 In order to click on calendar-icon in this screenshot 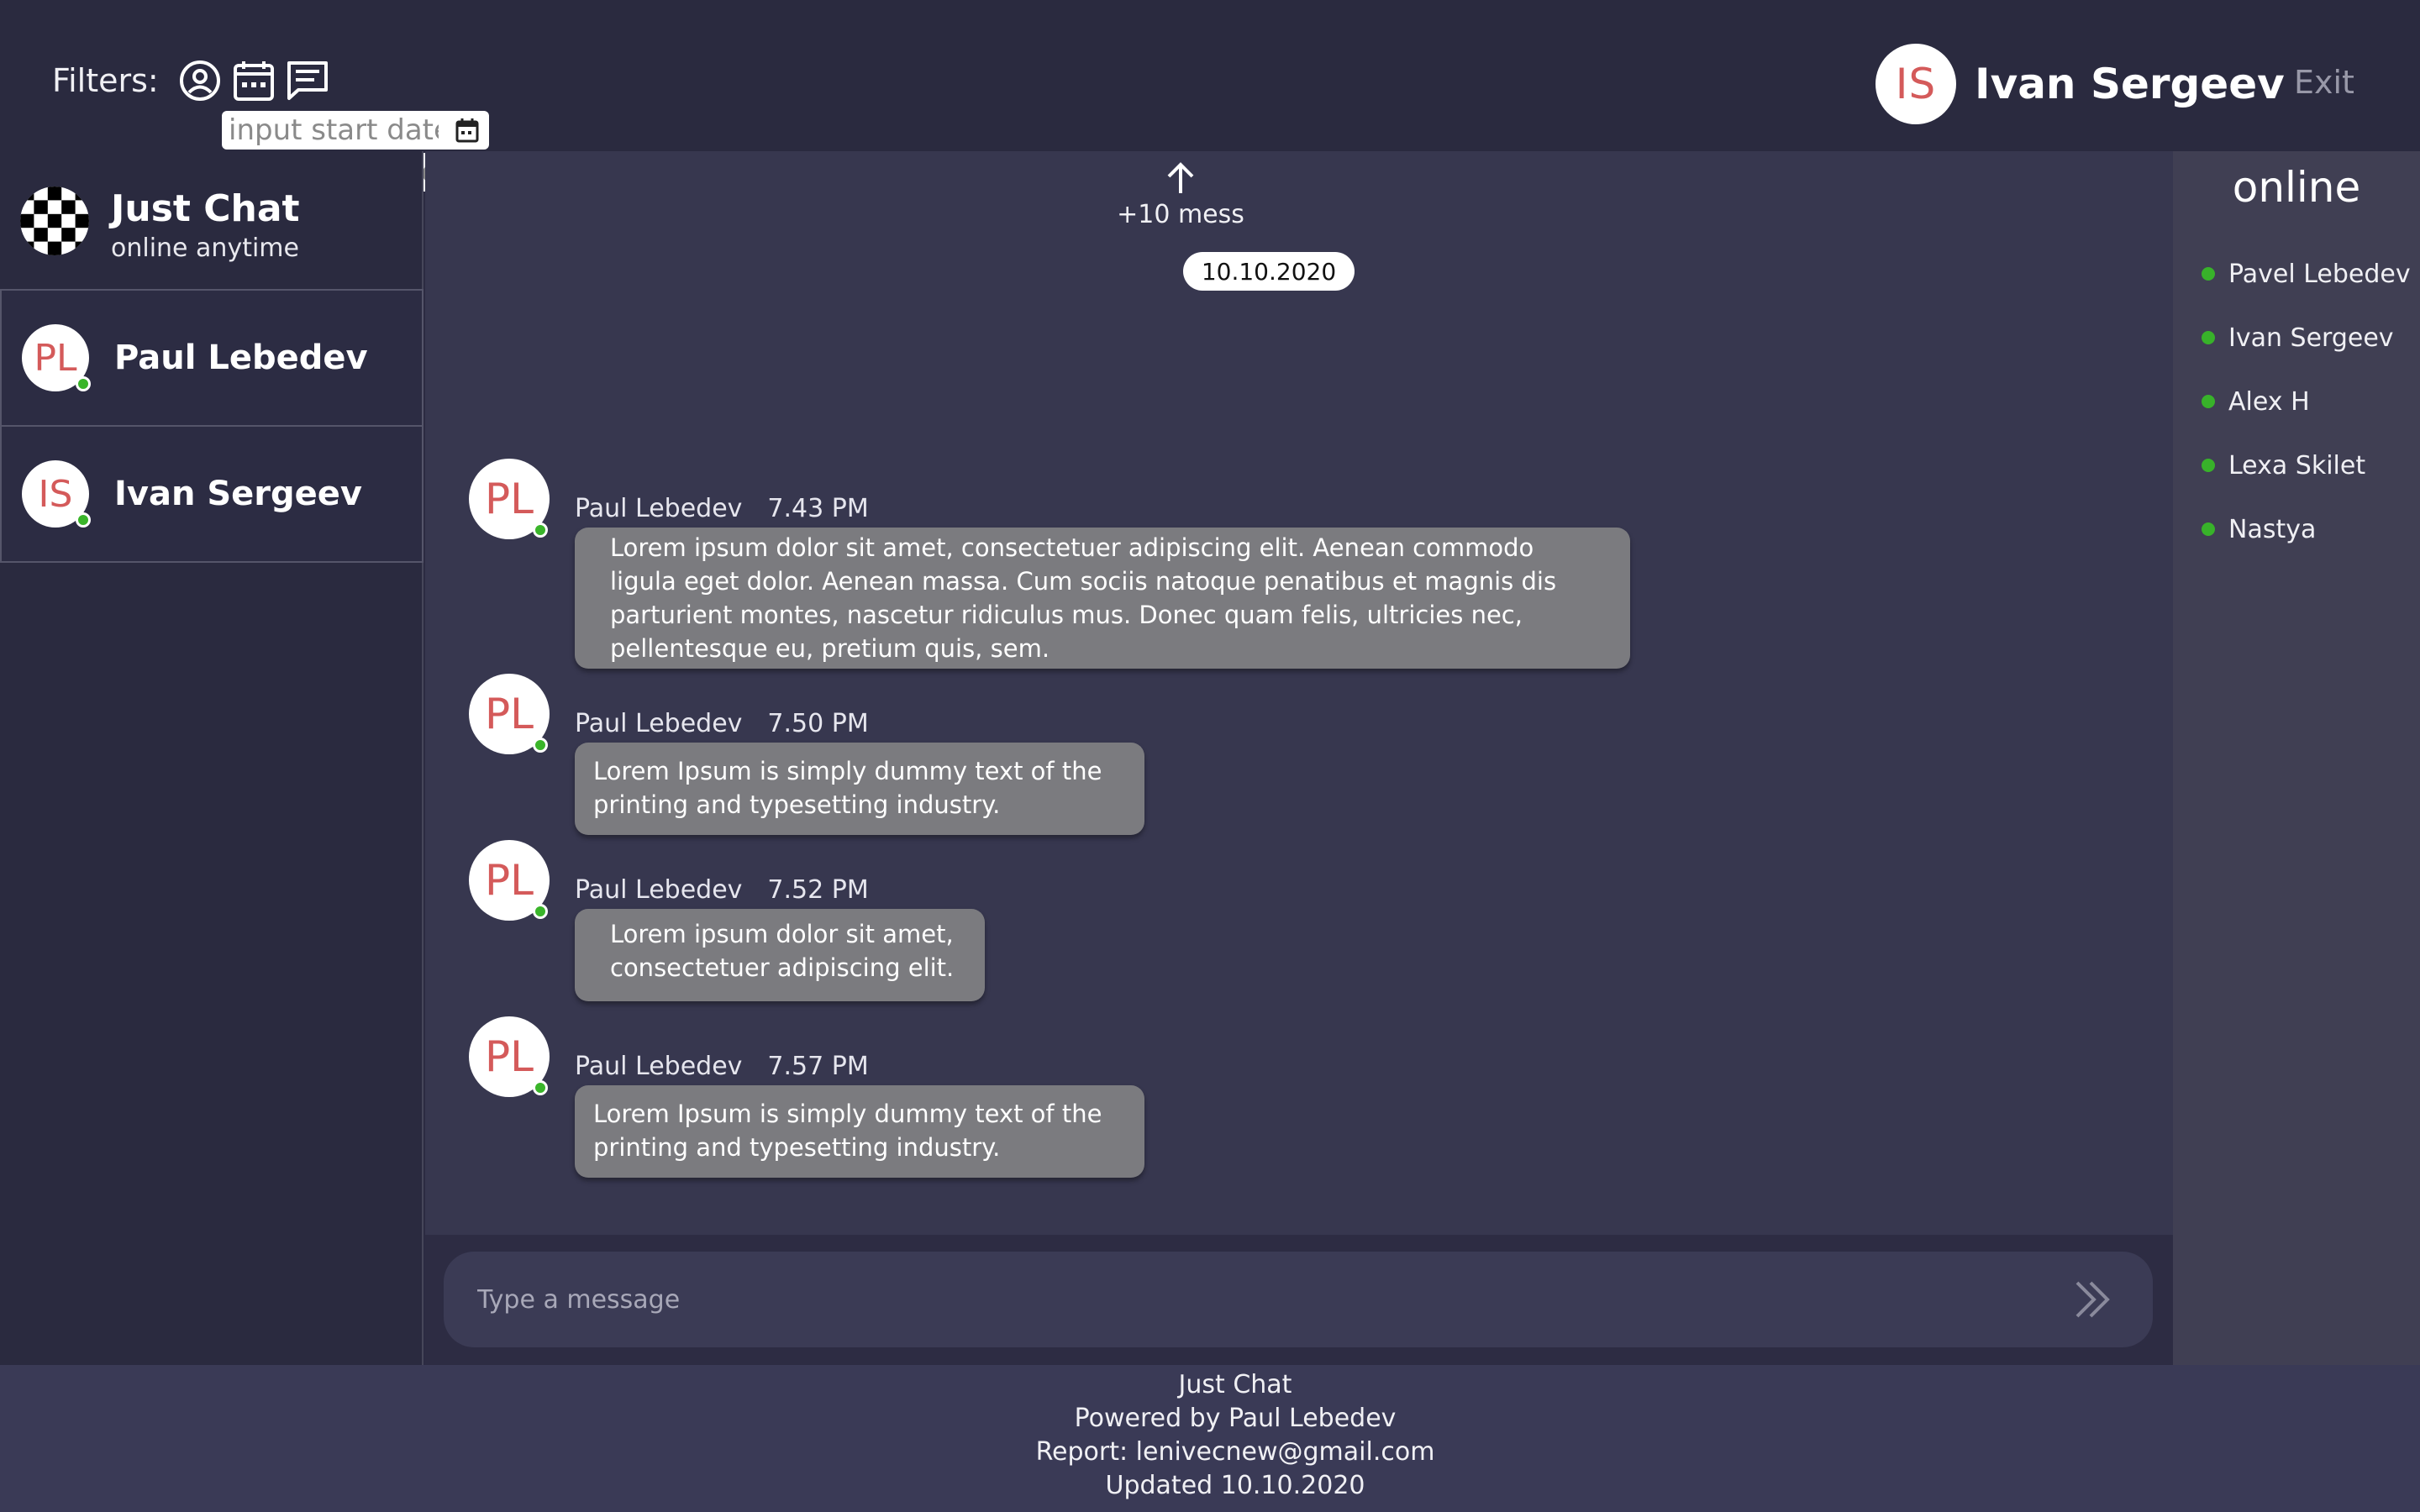, I will do `click(254, 80)`.